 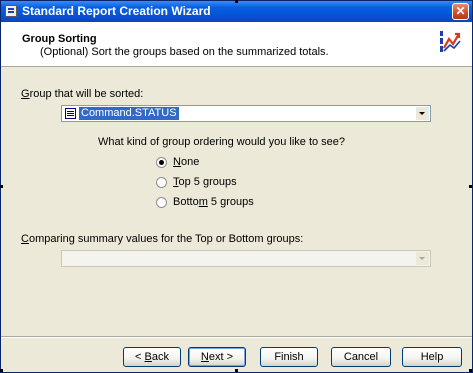 I want to click on radio-none-label: None, so click(x=186, y=162).